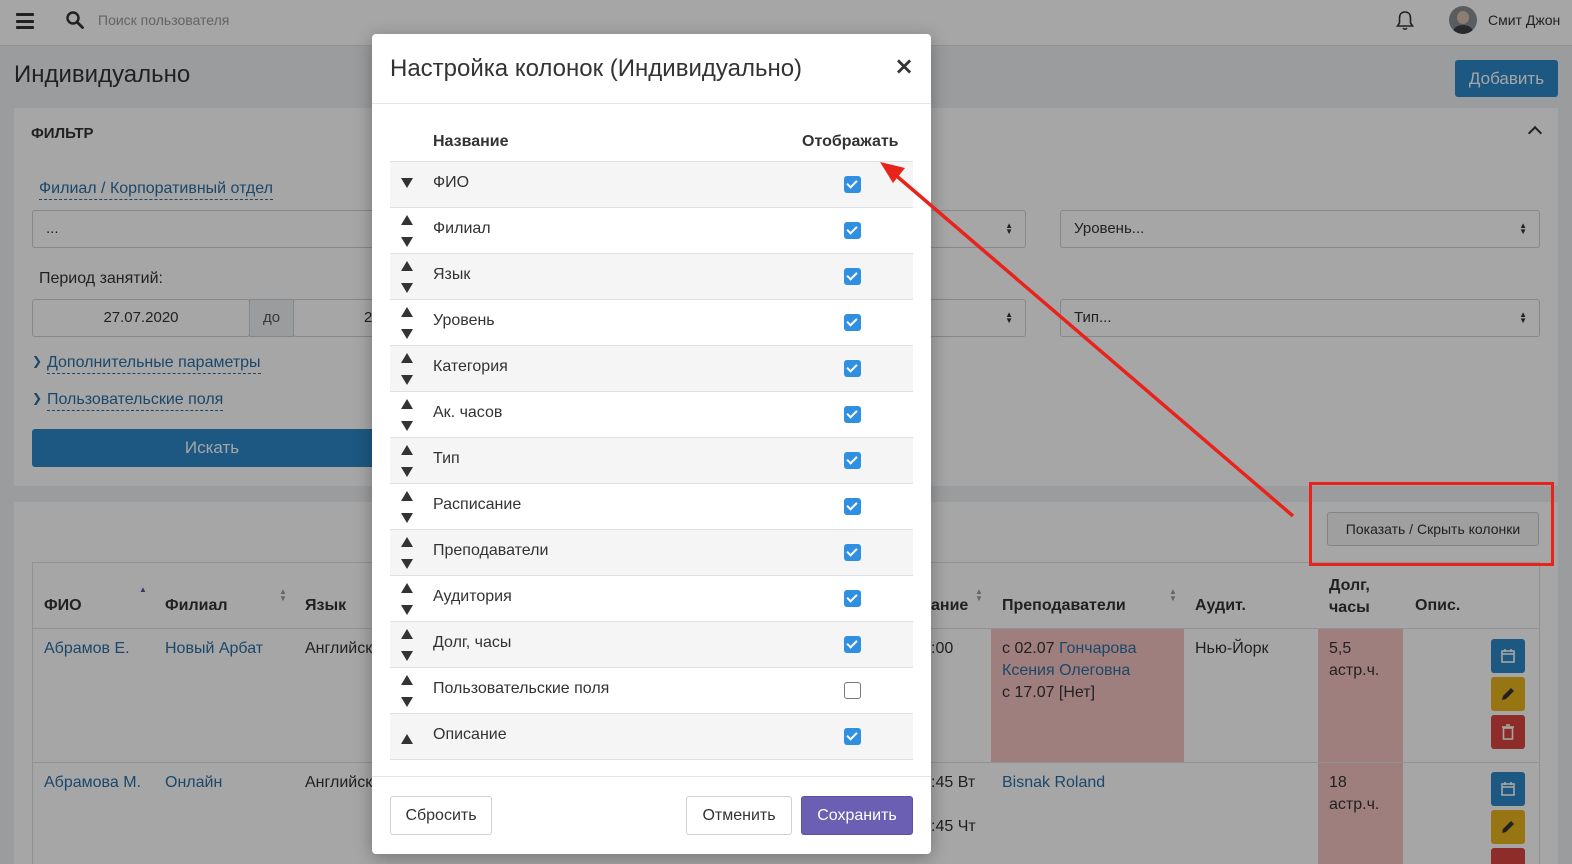 This screenshot has width=1572, height=864. Describe the element at coordinates (1087, 340) in the screenshot. I see `annotation-arrow` at that location.